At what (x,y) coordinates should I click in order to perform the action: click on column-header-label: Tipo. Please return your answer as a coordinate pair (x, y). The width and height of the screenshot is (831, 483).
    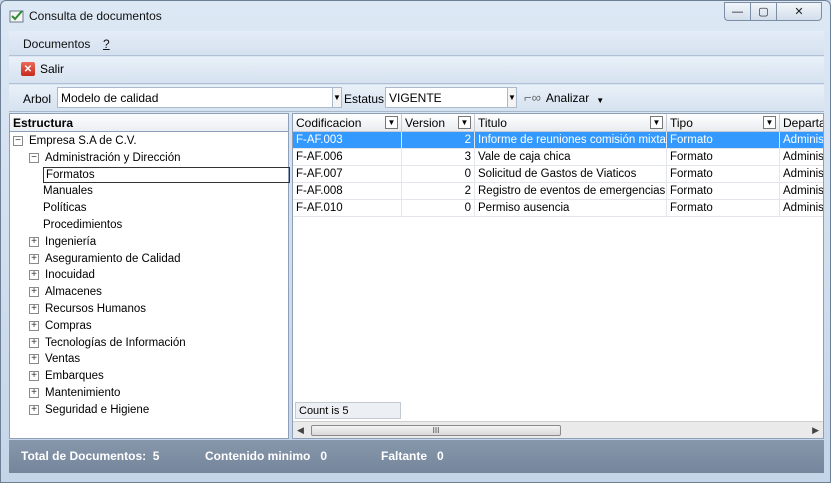
    Looking at the image, I should click on (681, 123).